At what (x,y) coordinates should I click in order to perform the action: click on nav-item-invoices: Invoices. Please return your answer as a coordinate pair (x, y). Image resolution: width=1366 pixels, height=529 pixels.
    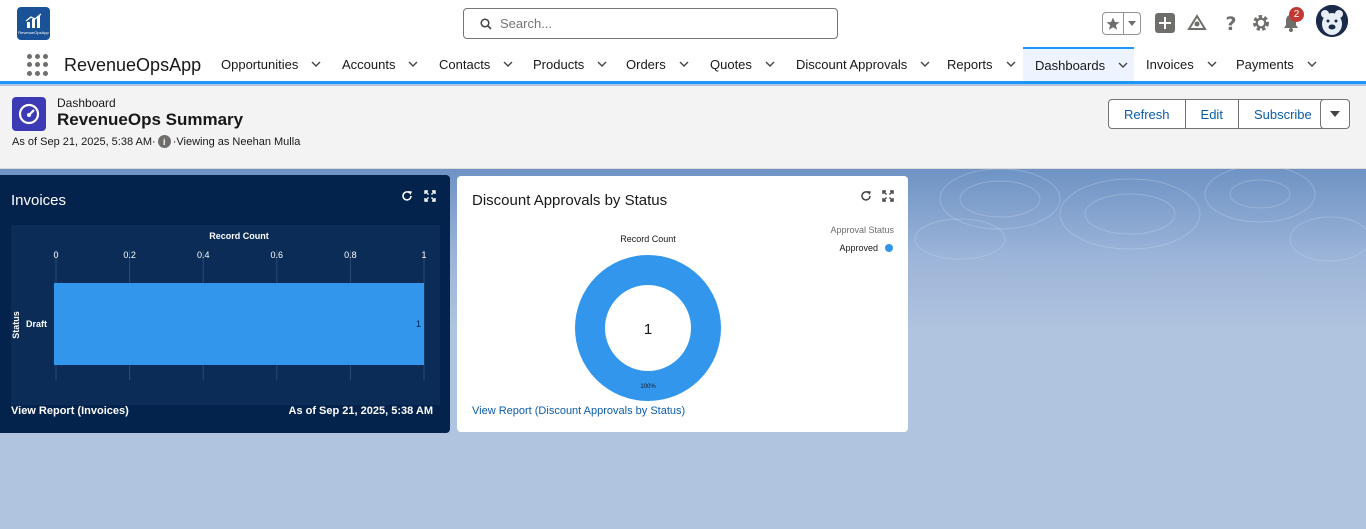
    Looking at the image, I should click on (1176, 64).